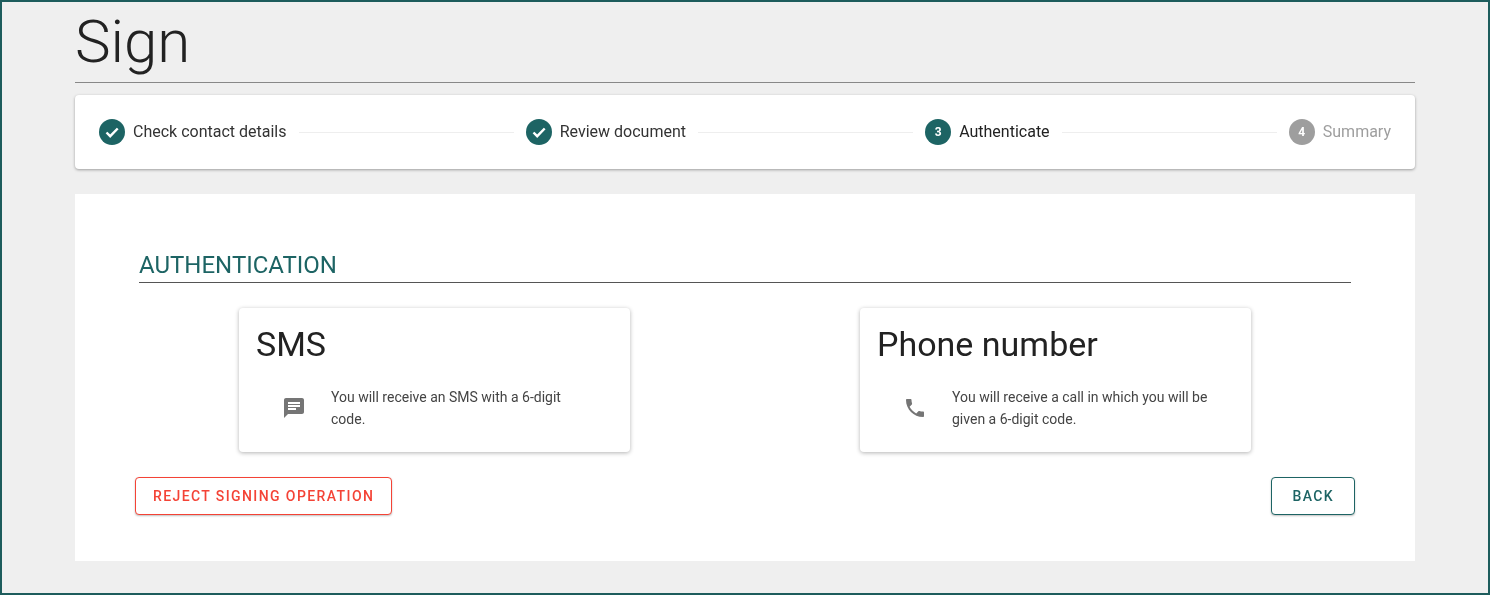 The height and width of the screenshot is (595, 1490). I want to click on method-card: SMS You will receive an SMS with a 6-digit code., so click(434, 380).